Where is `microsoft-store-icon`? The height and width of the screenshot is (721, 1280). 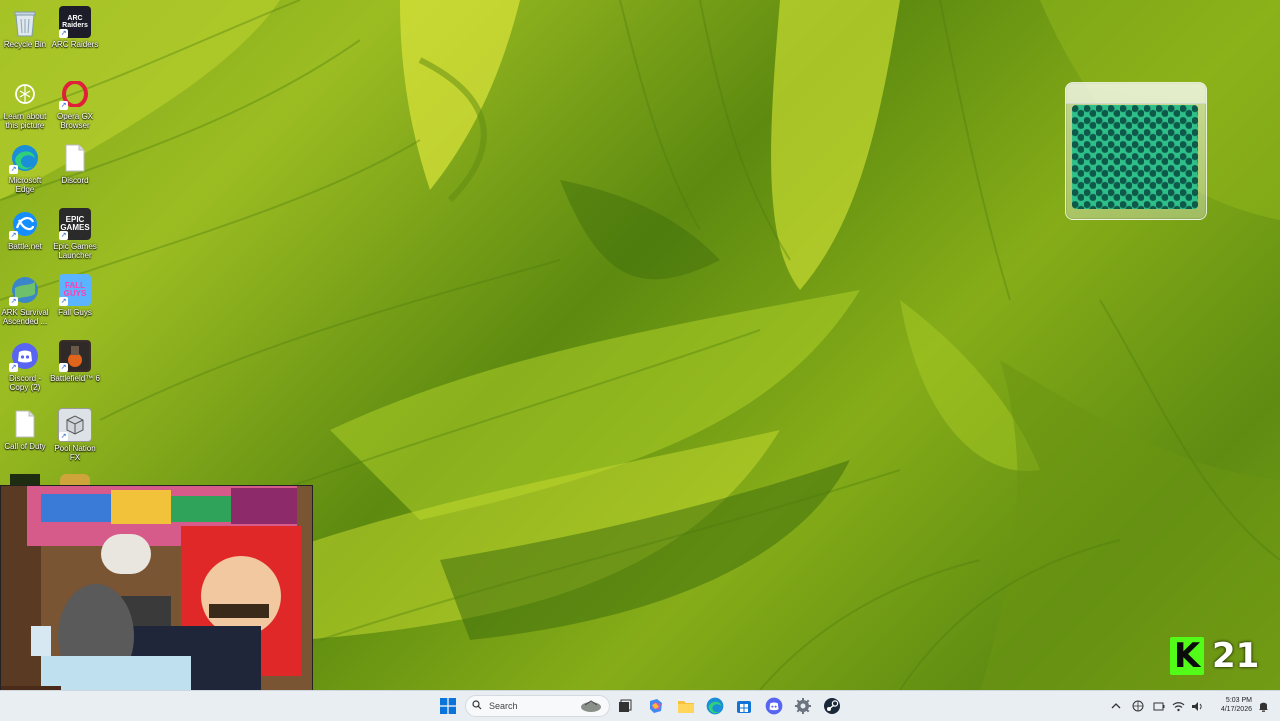 microsoft-store-icon is located at coordinates (744, 706).